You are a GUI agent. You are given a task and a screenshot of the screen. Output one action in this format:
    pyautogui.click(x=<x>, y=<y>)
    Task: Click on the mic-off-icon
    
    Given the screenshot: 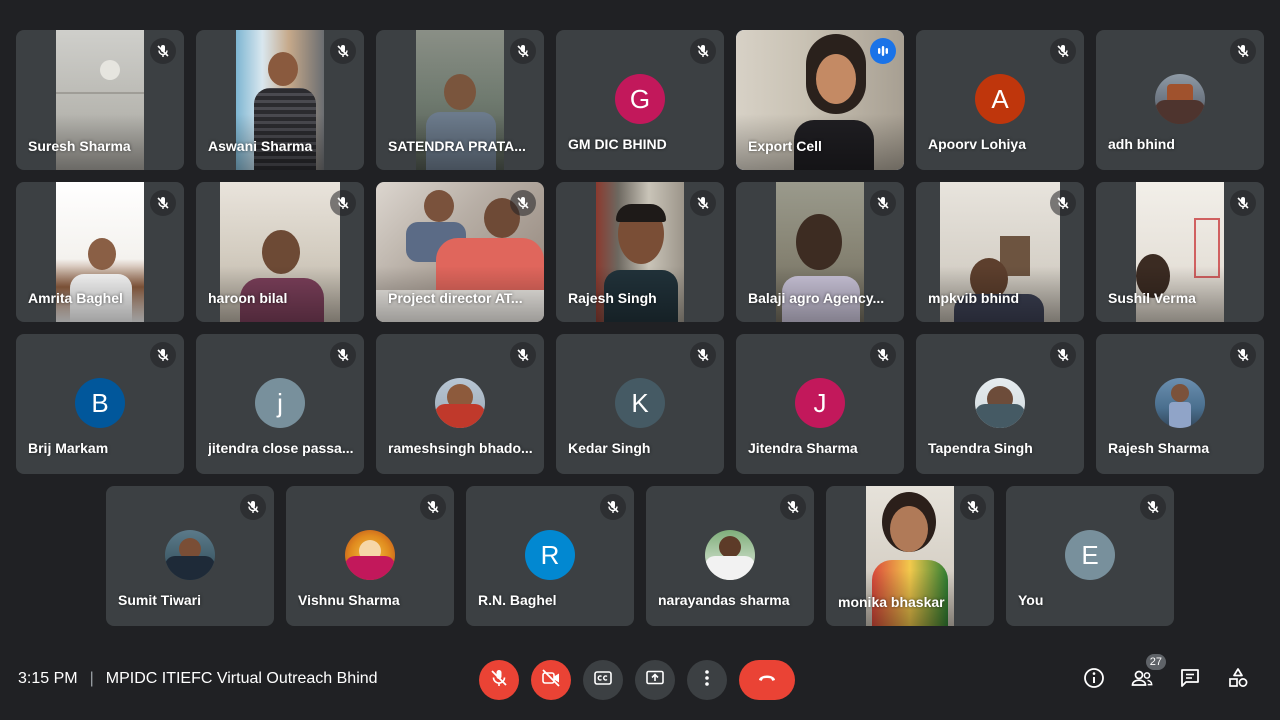 What is the action you would take?
    pyautogui.click(x=499, y=680)
    